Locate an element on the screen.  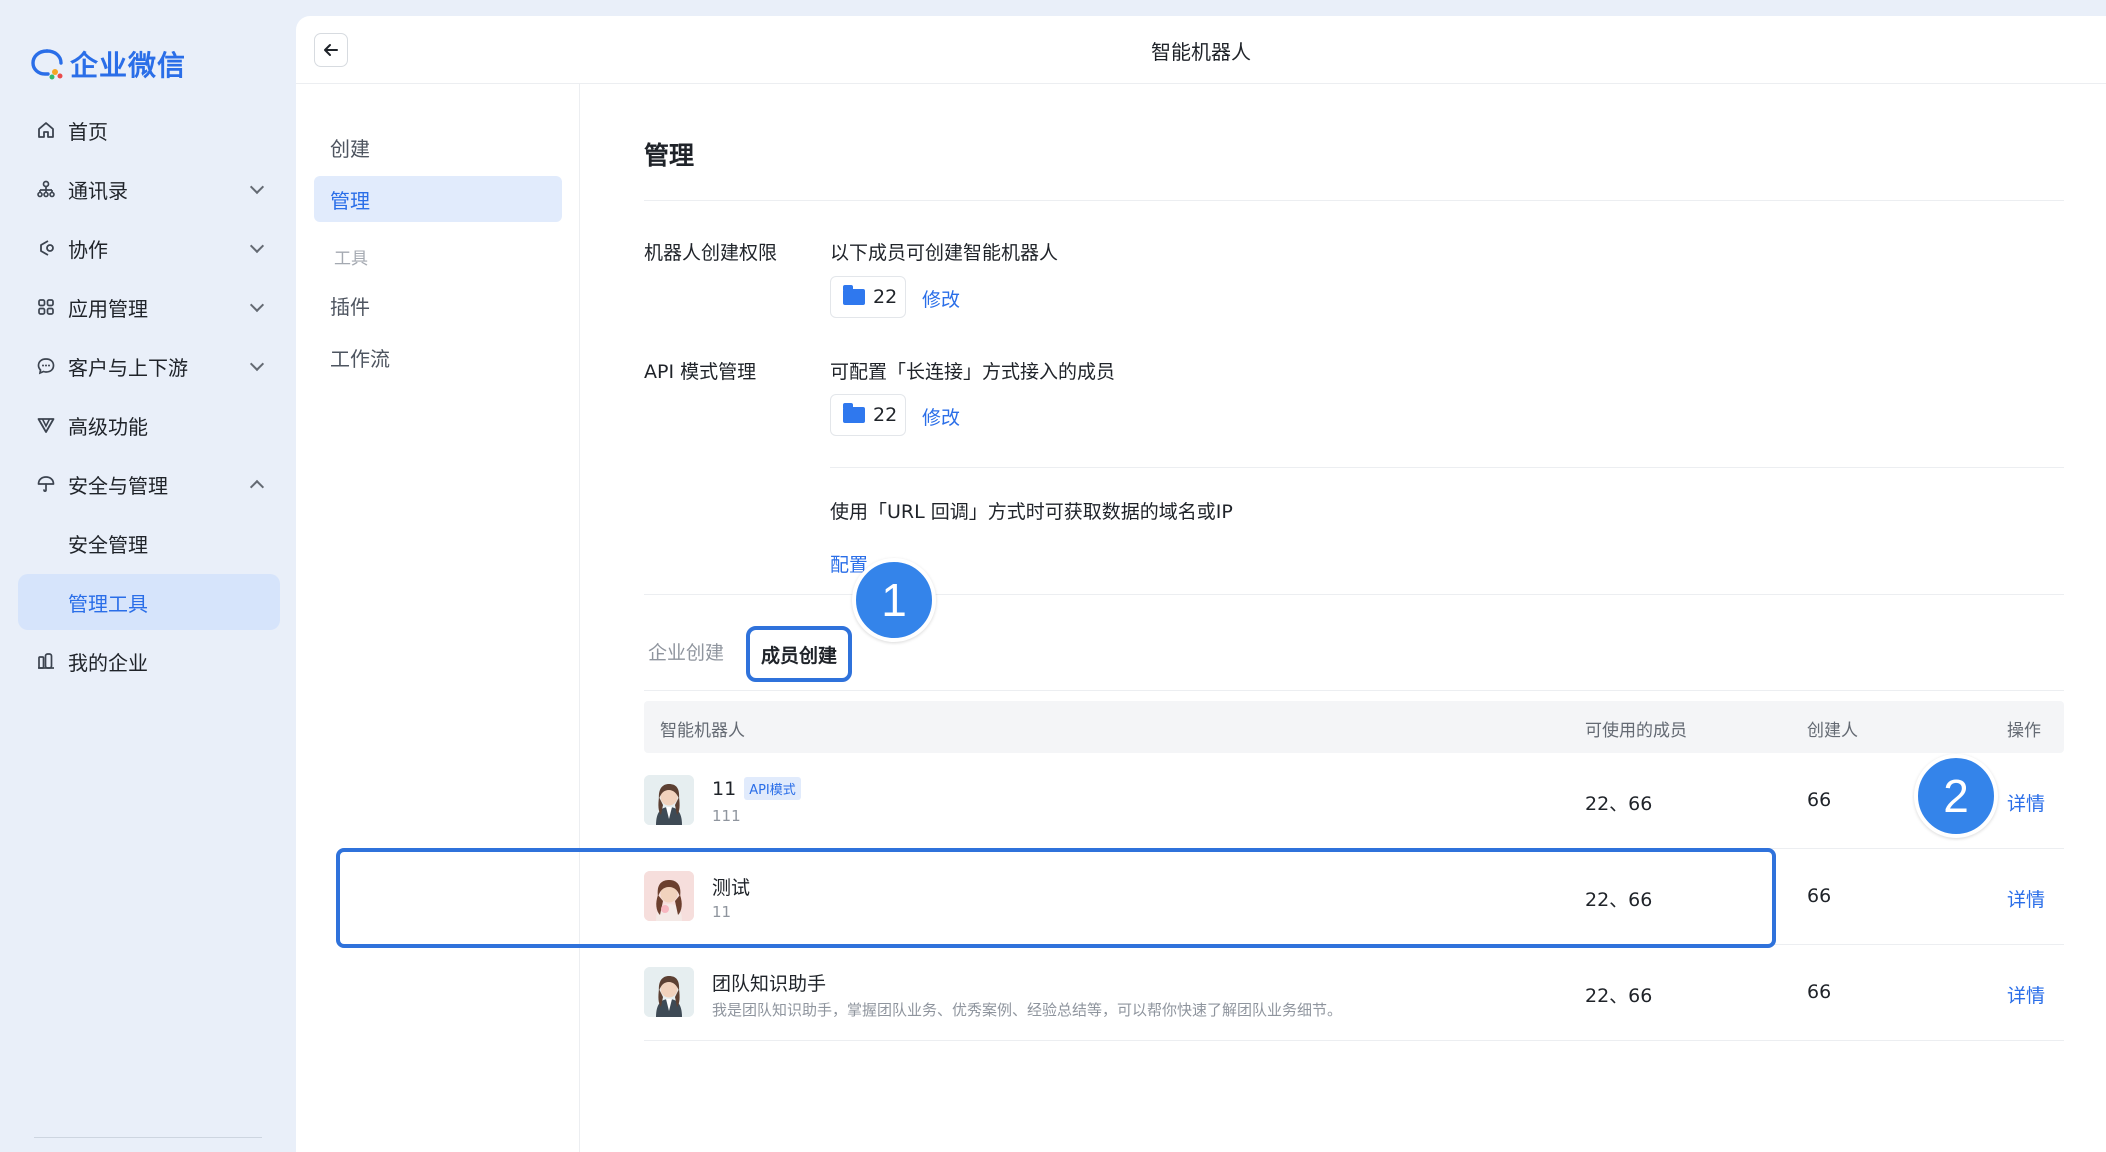
nav-contacts: 通讯录 is located at coordinates (149, 189).